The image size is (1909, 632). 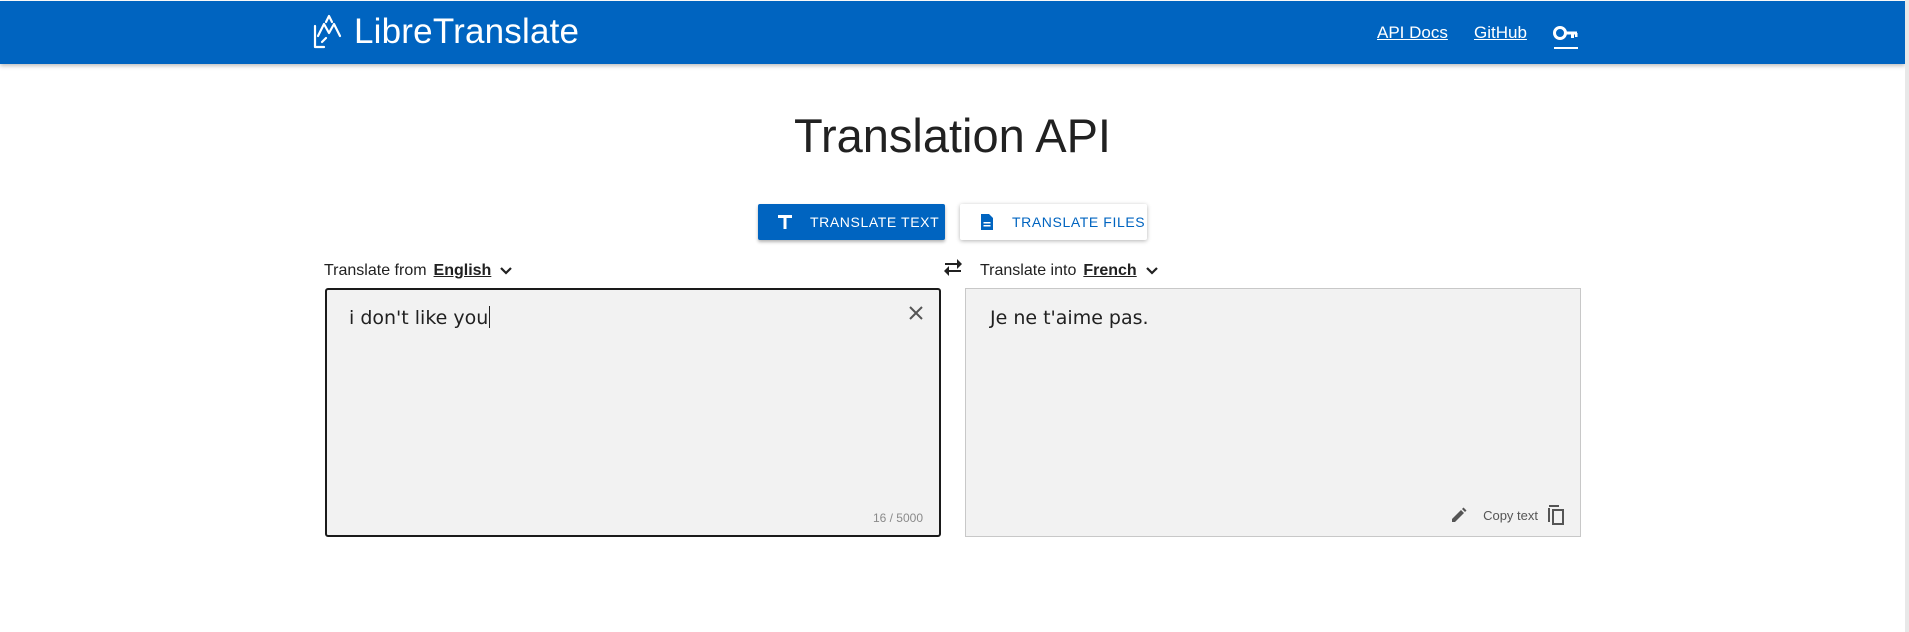 I want to click on brand-link: LibreTranslate, so click(x=445, y=32).